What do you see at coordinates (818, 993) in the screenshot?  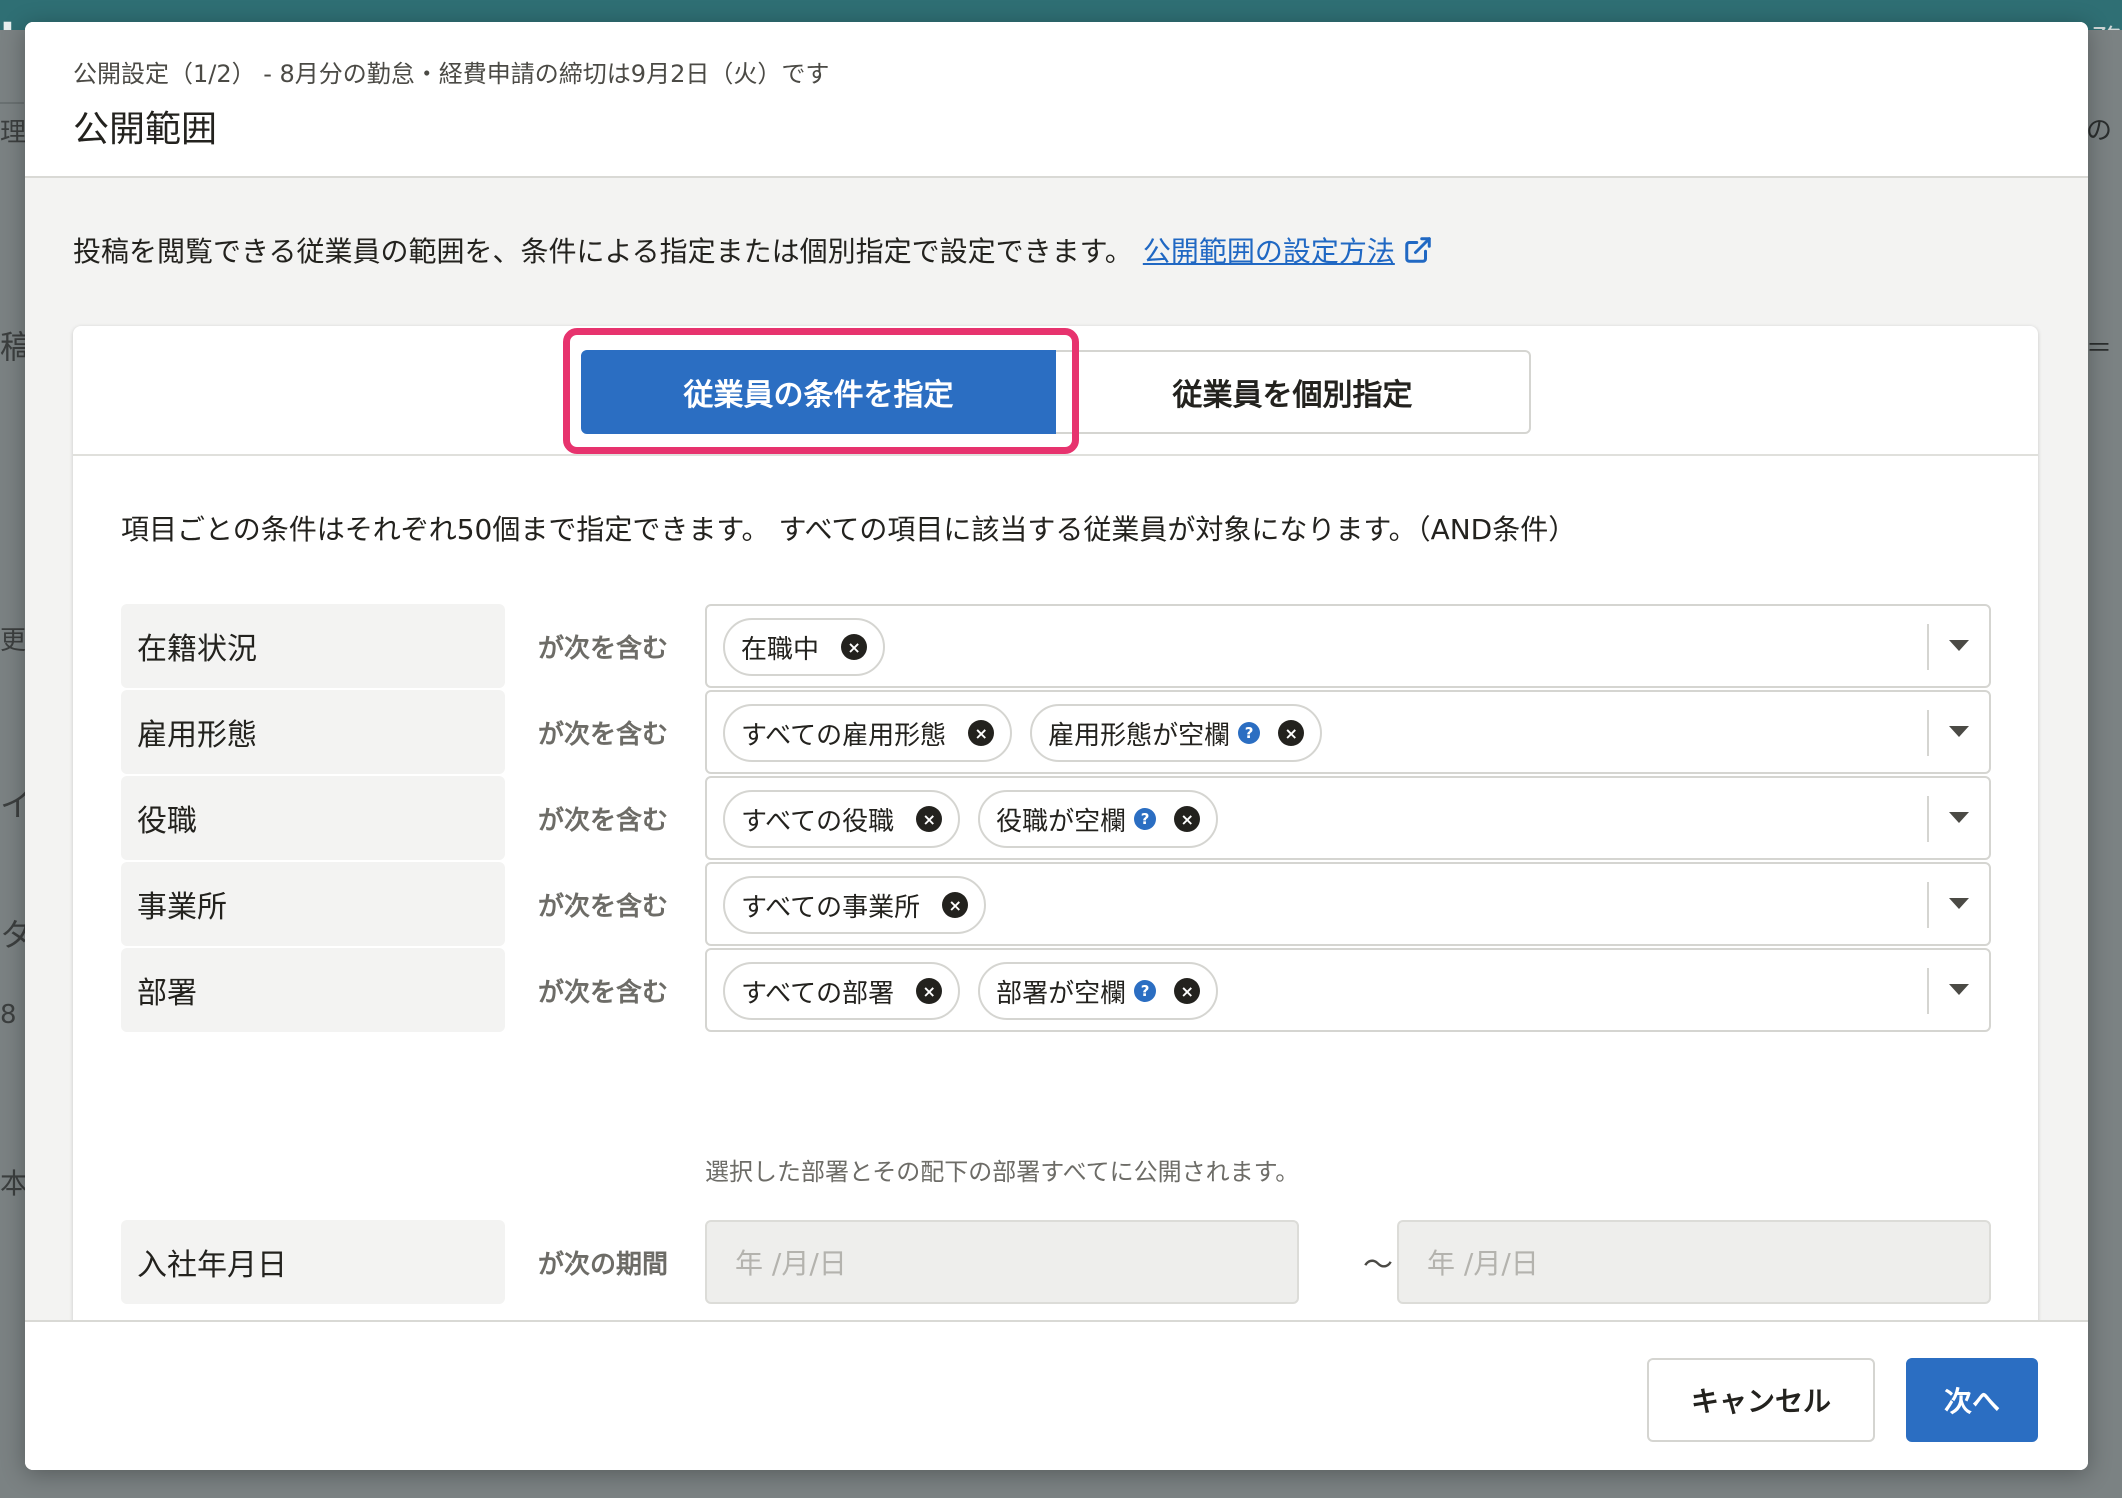 I see `chip-label: すべての部署` at bounding box center [818, 993].